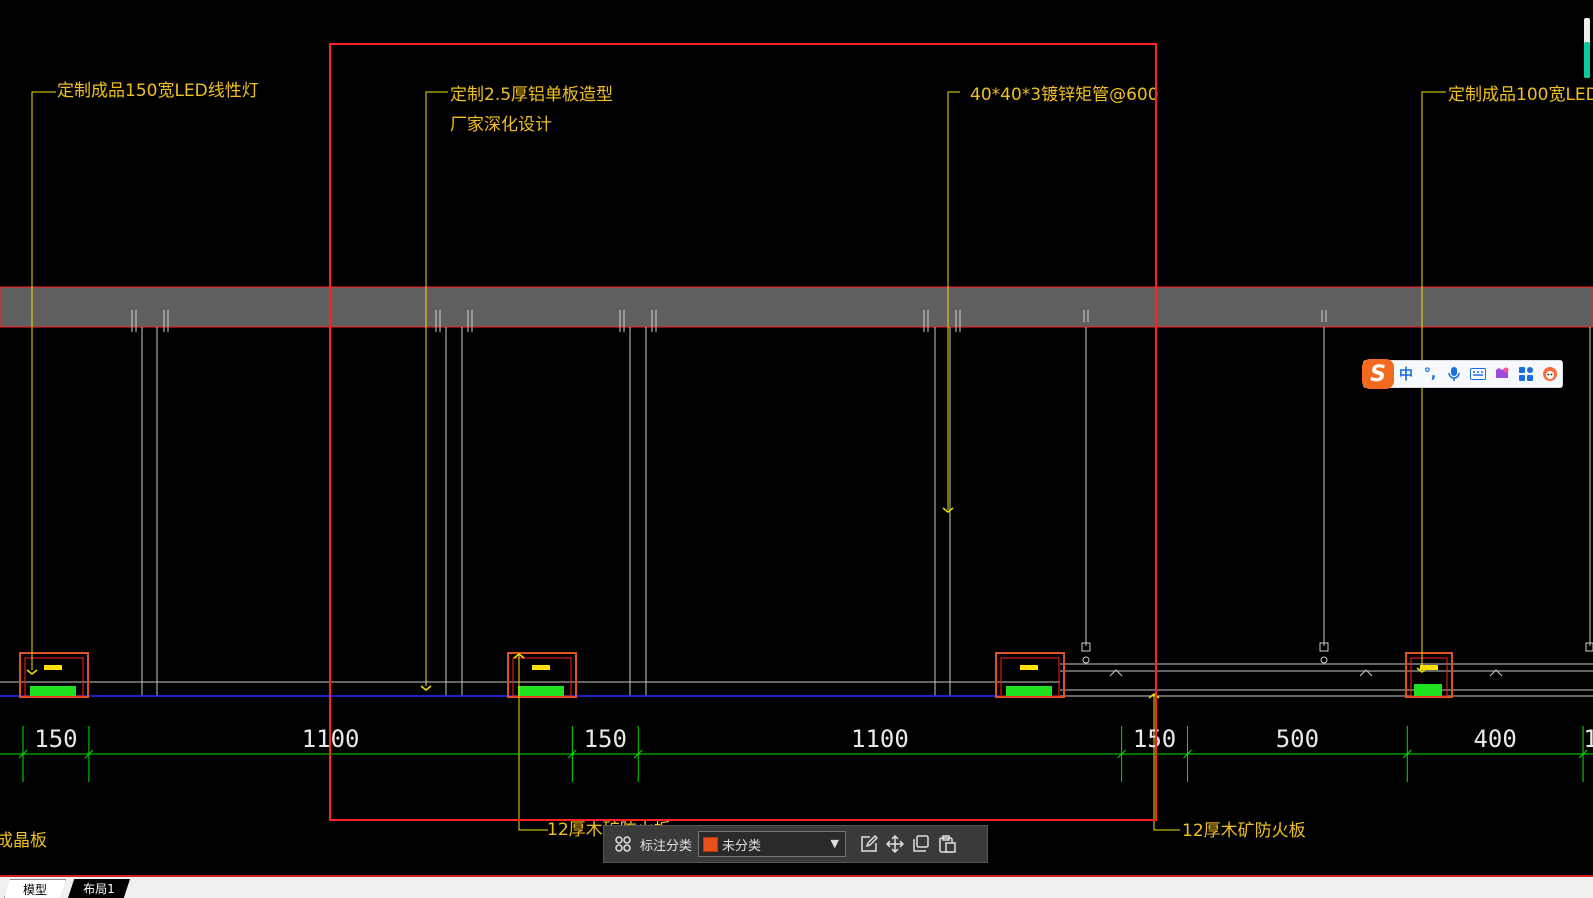 Image resolution: width=1593 pixels, height=898 pixels. What do you see at coordinates (23, 841) in the screenshot?
I see `annotation-left-cut: 成晶板` at bounding box center [23, 841].